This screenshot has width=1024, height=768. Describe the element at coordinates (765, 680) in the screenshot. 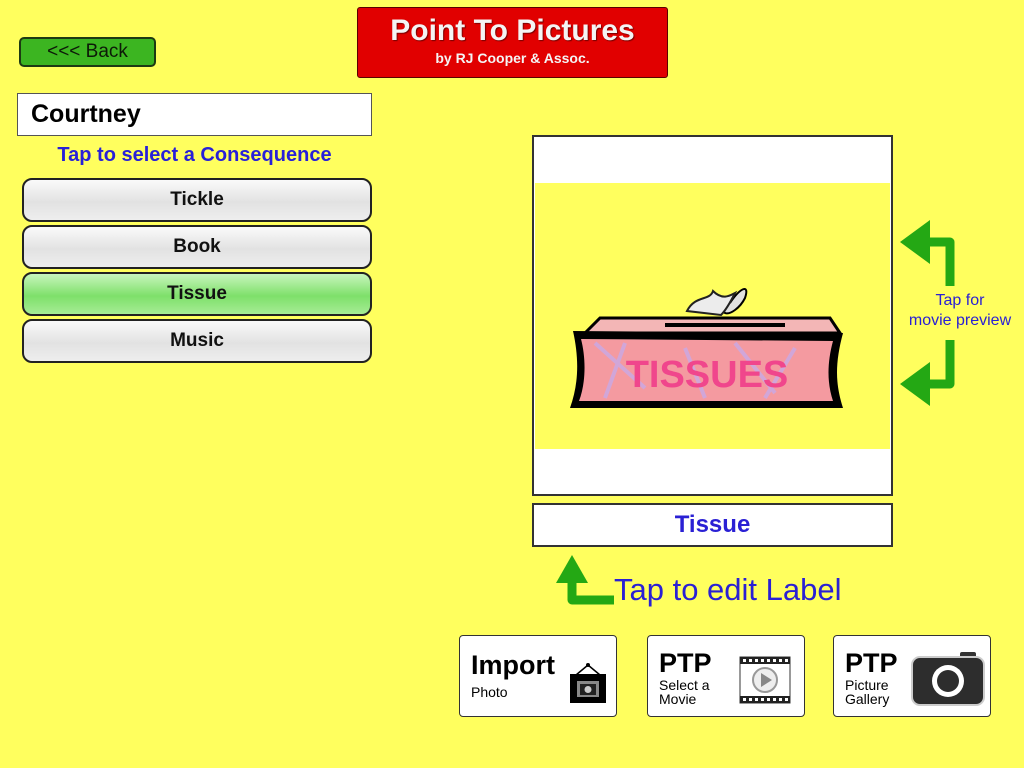

I see `film-play-icon` at that location.